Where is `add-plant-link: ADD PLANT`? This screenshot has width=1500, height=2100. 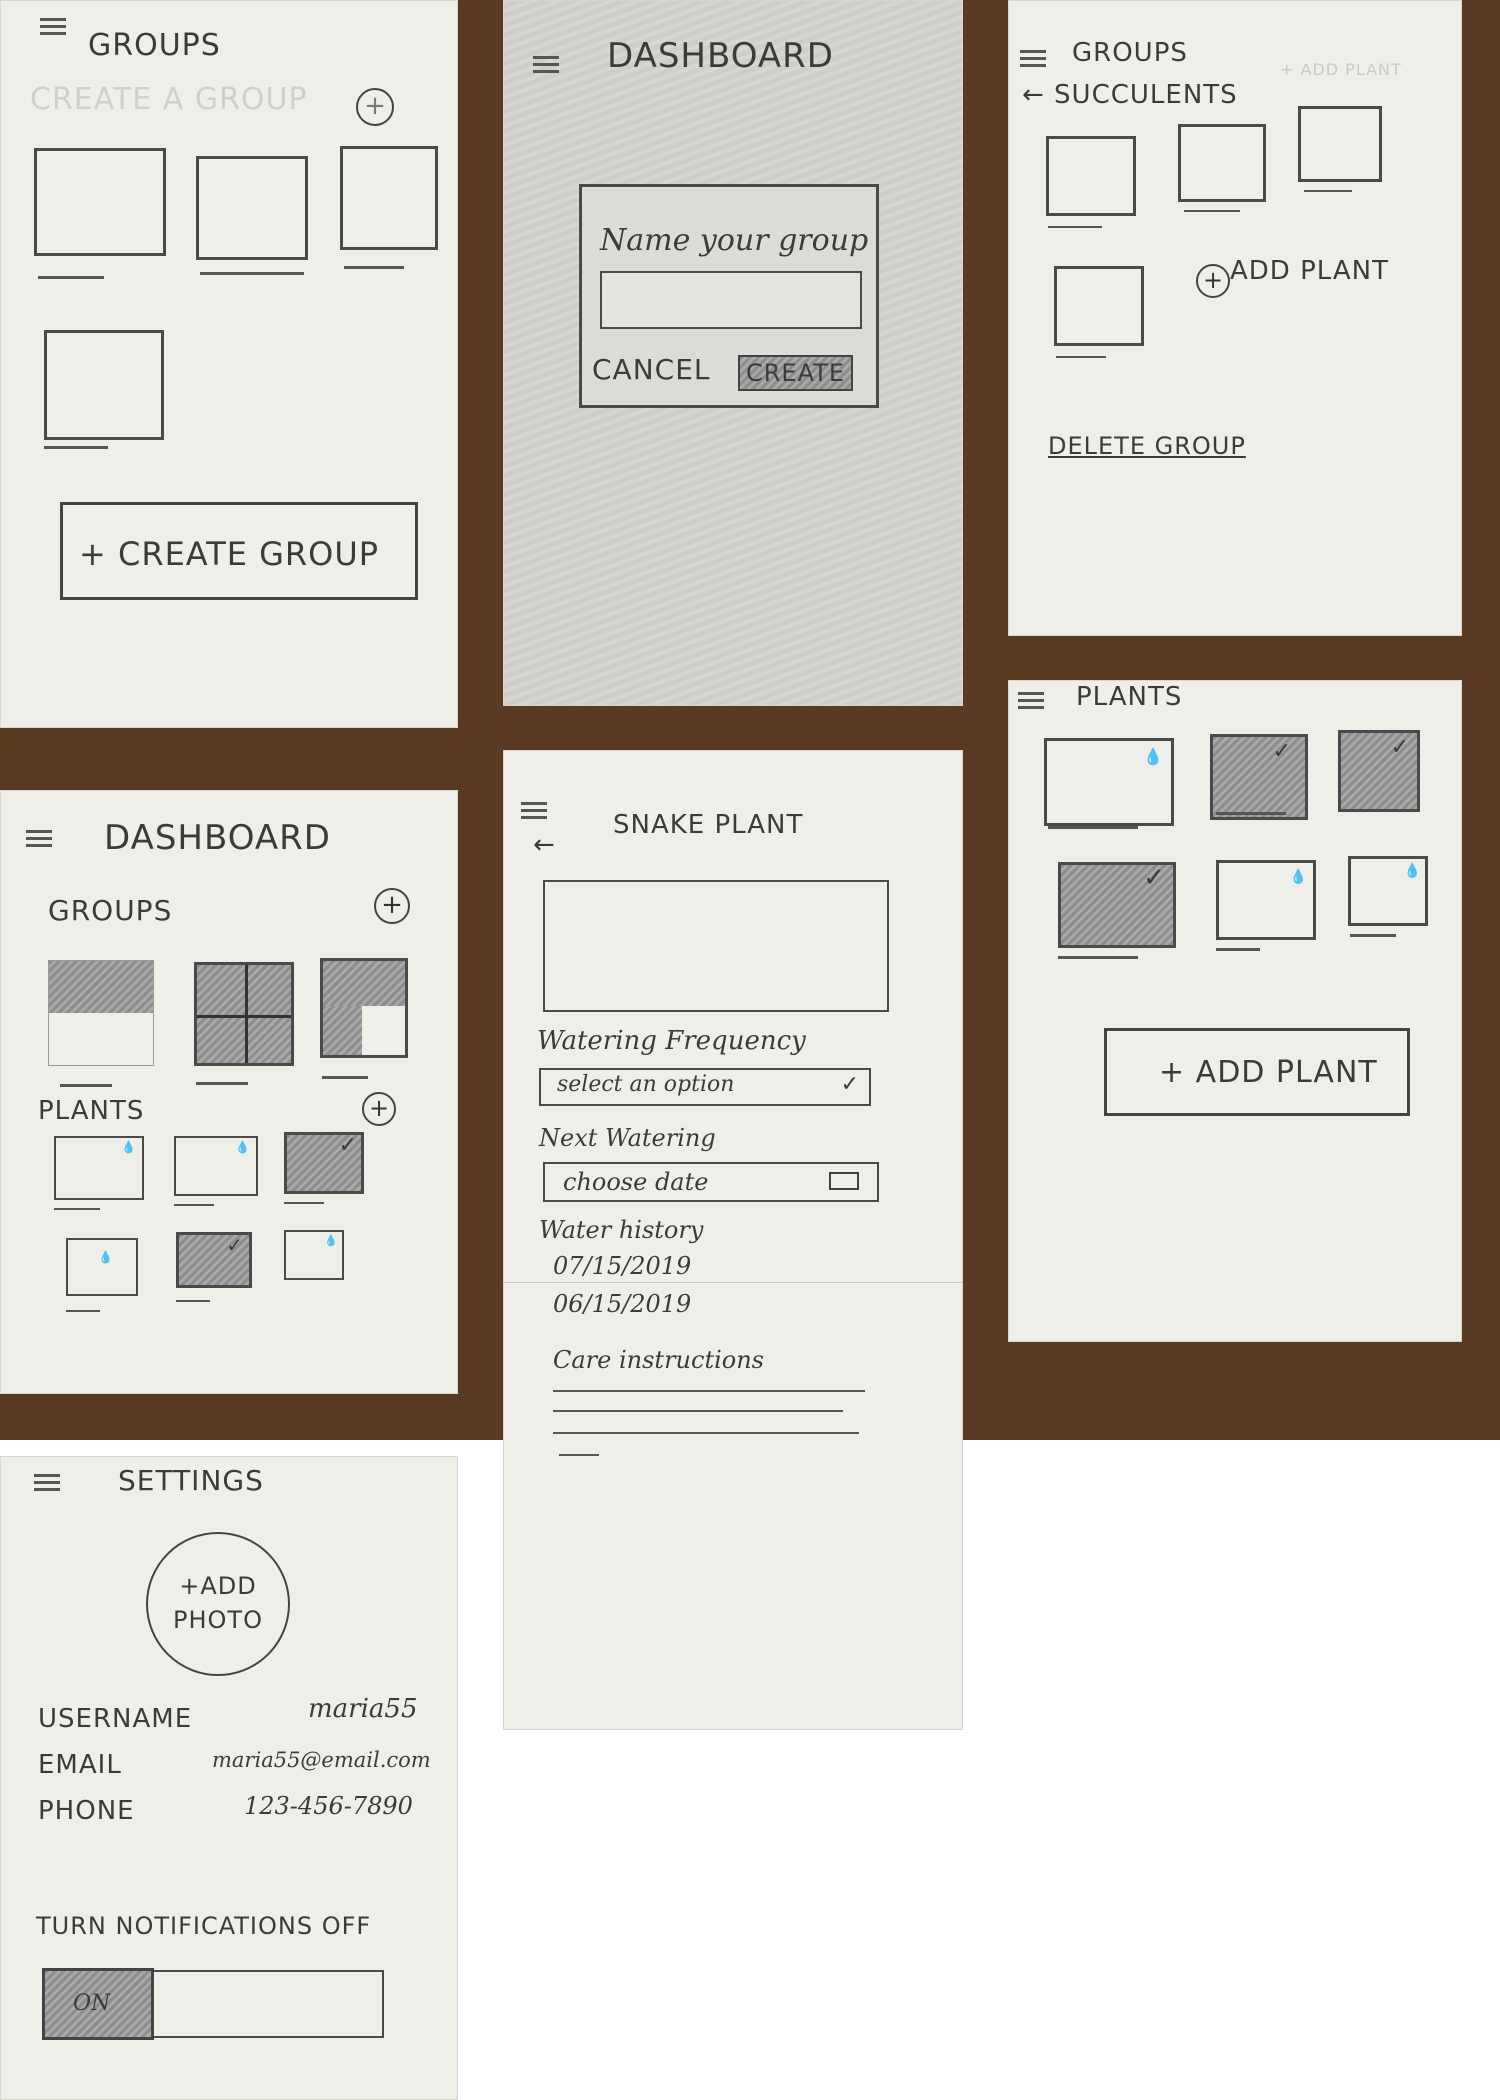 add-plant-link: ADD PLANT is located at coordinates (1309, 271).